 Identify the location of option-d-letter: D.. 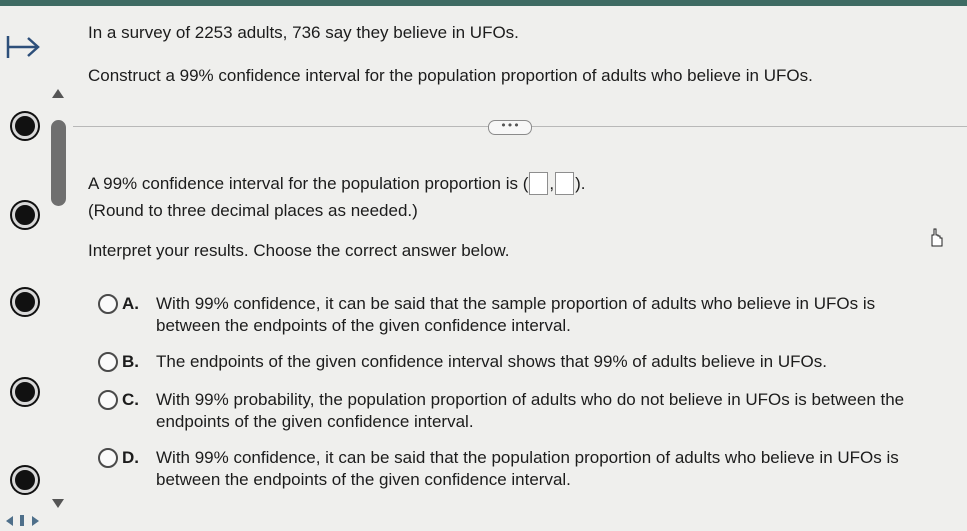
(130, 457).